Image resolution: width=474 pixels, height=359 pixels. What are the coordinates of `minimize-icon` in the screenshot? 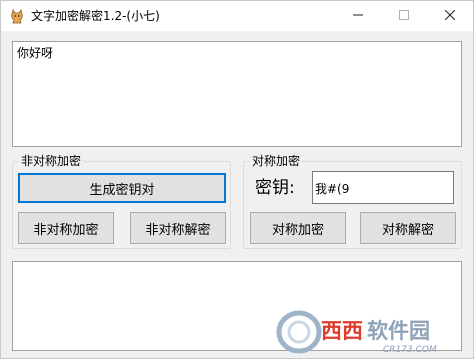 It's located at (358, 16).